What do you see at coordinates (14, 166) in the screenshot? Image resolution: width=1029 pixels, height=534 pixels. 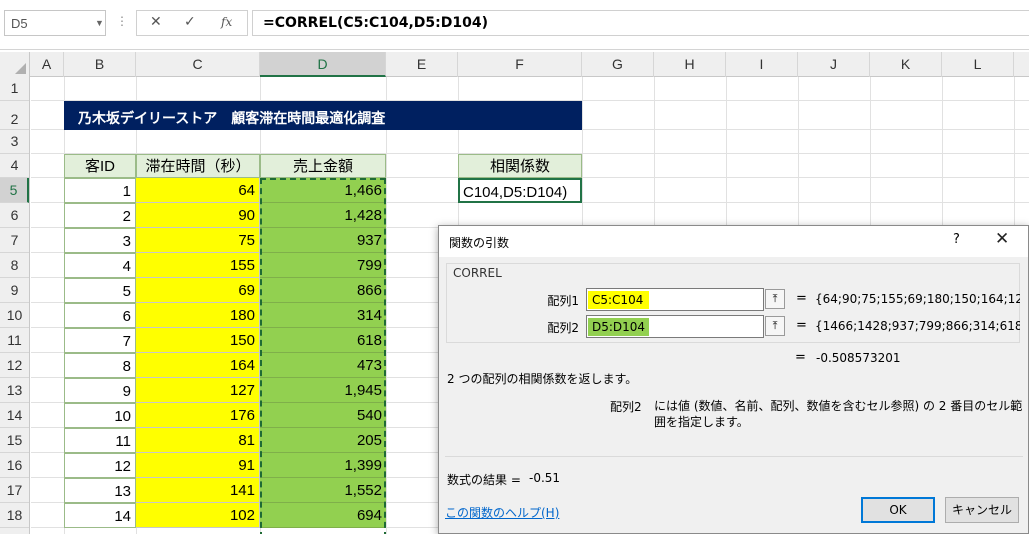 I see `row-header-4: 4` at bounding box center [14, 166].